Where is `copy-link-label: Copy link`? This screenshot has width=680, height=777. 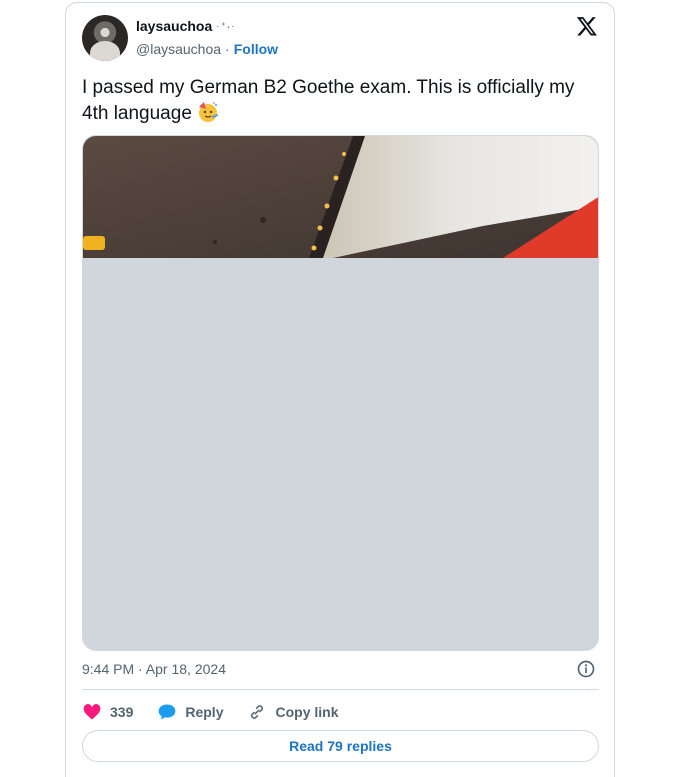 copy-link-label: Copy link is located at coordinates (307, 712).